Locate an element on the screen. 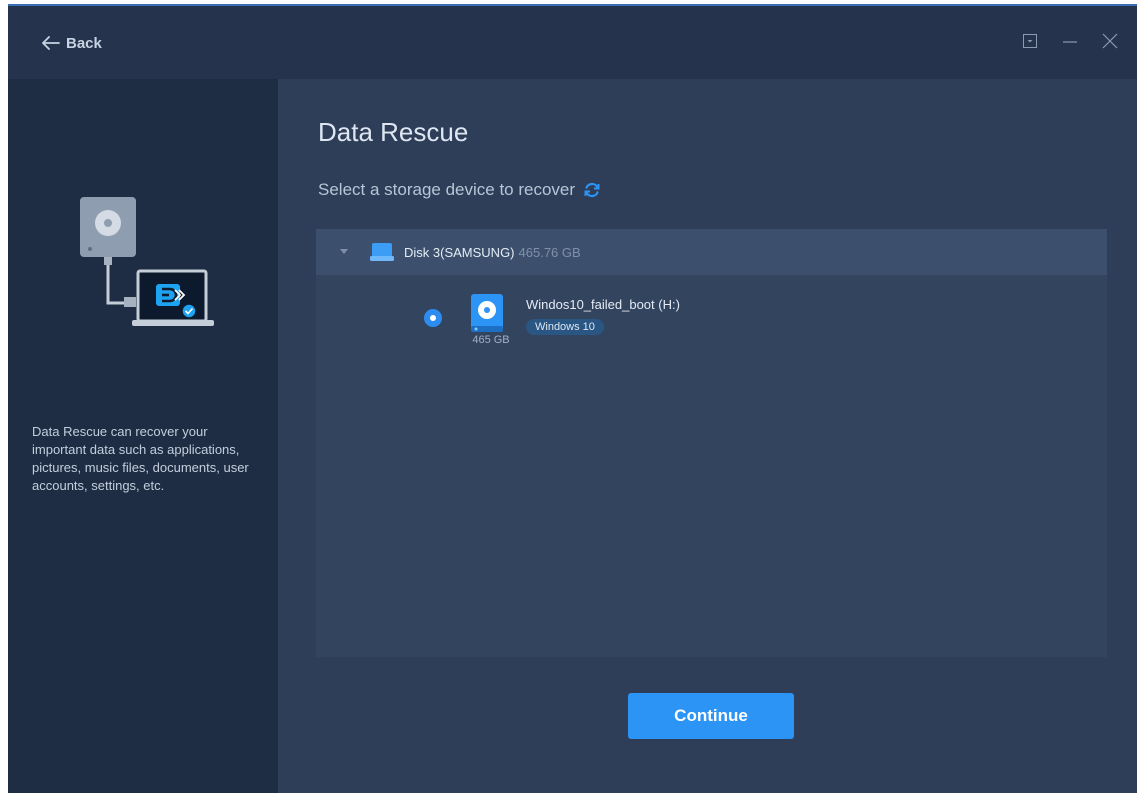  page-title: Data Rescue is located at coordinates (393, 132).